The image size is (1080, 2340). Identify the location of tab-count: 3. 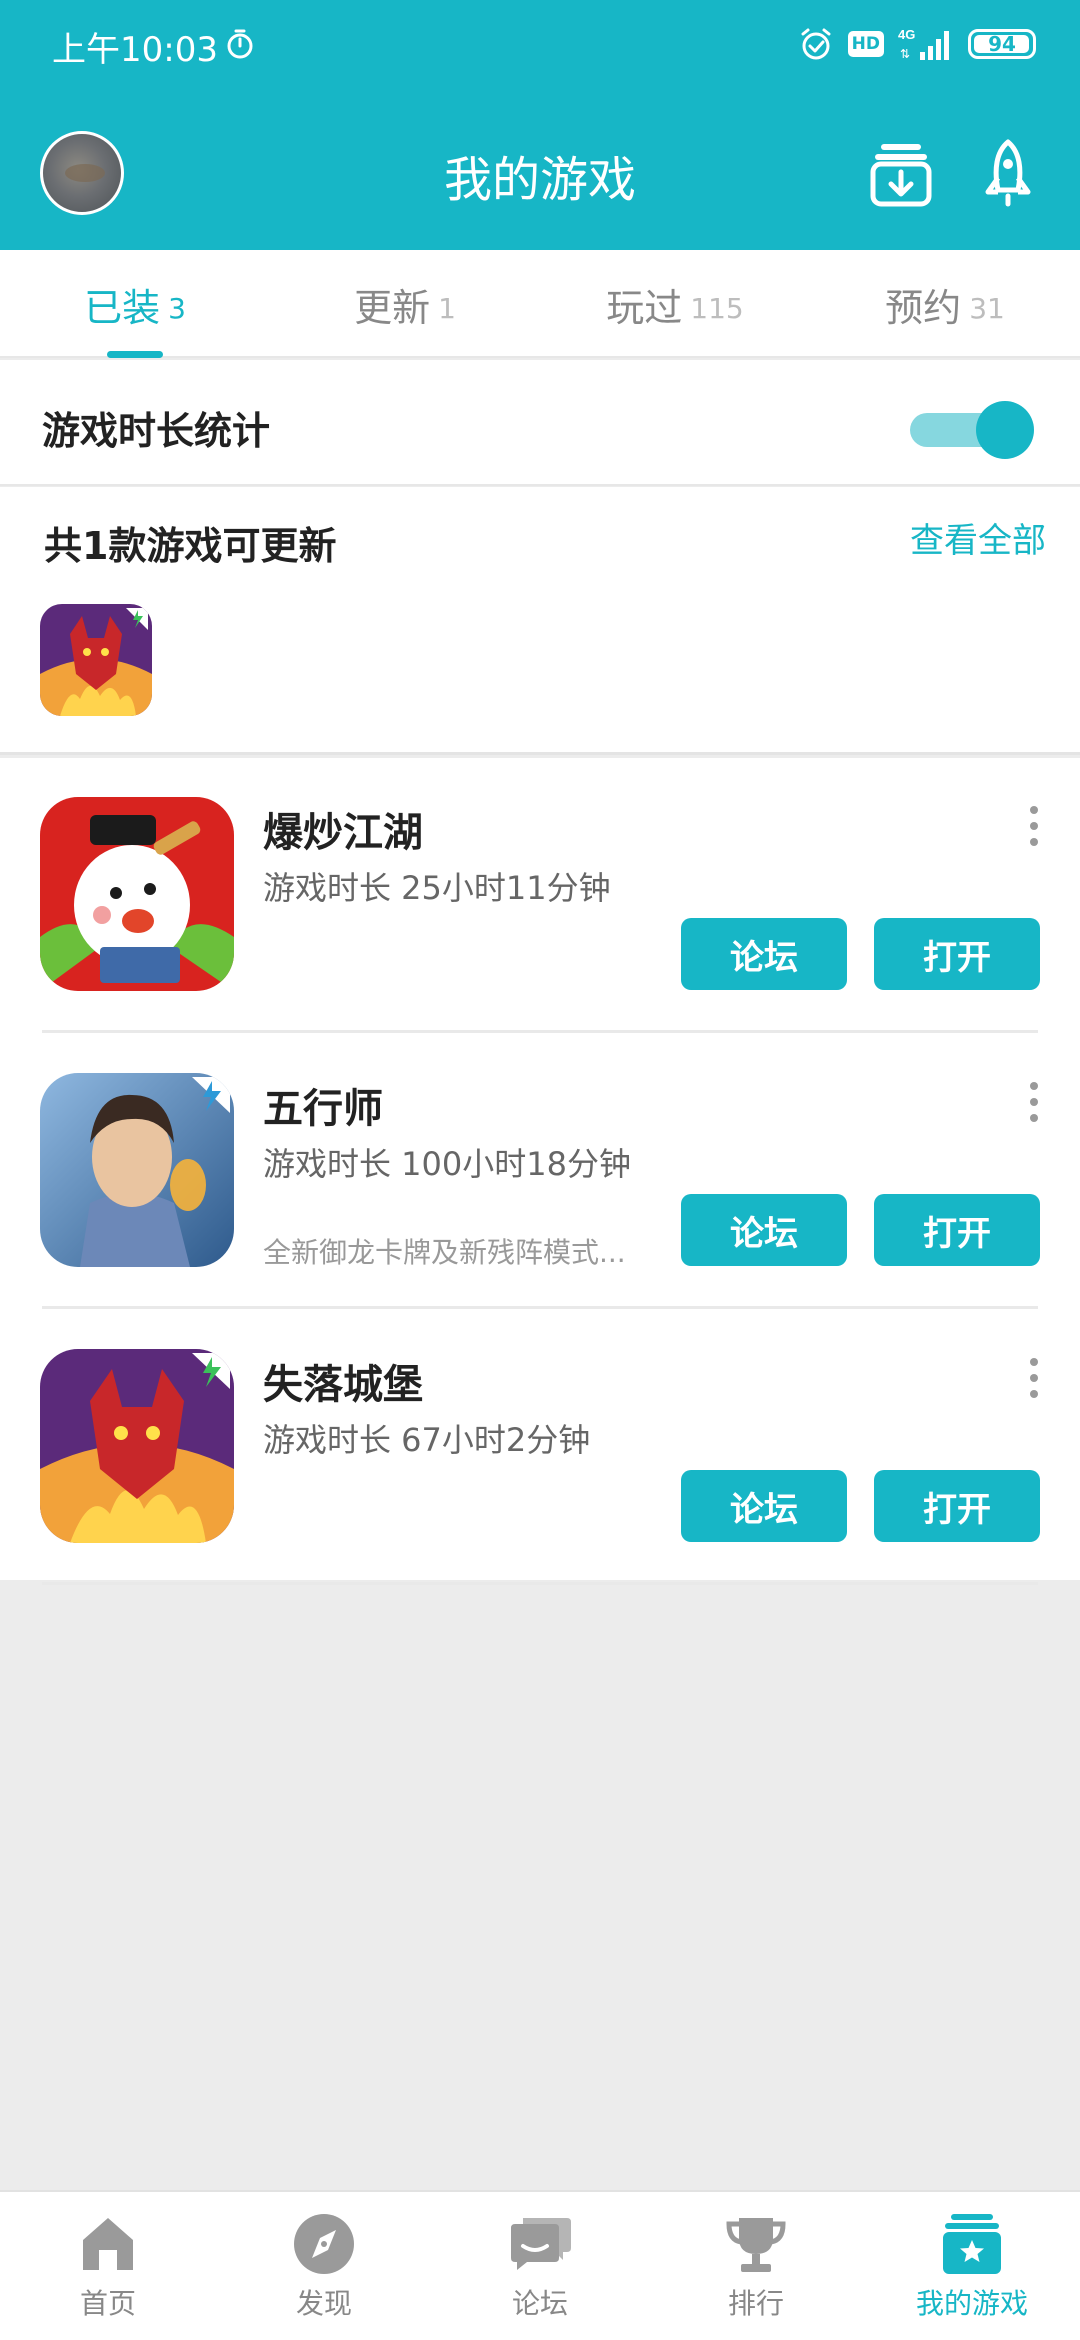
(177, 308).